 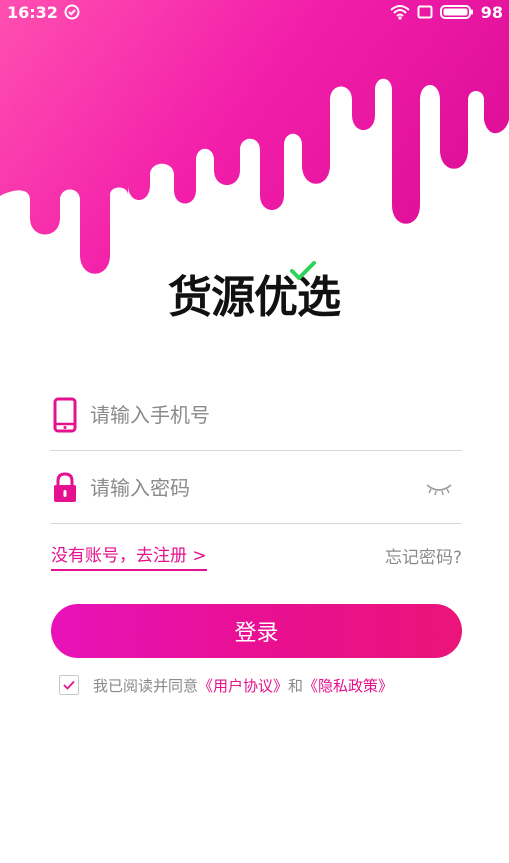 I want to click on checkmark-icon, so click(x=69, y=685).